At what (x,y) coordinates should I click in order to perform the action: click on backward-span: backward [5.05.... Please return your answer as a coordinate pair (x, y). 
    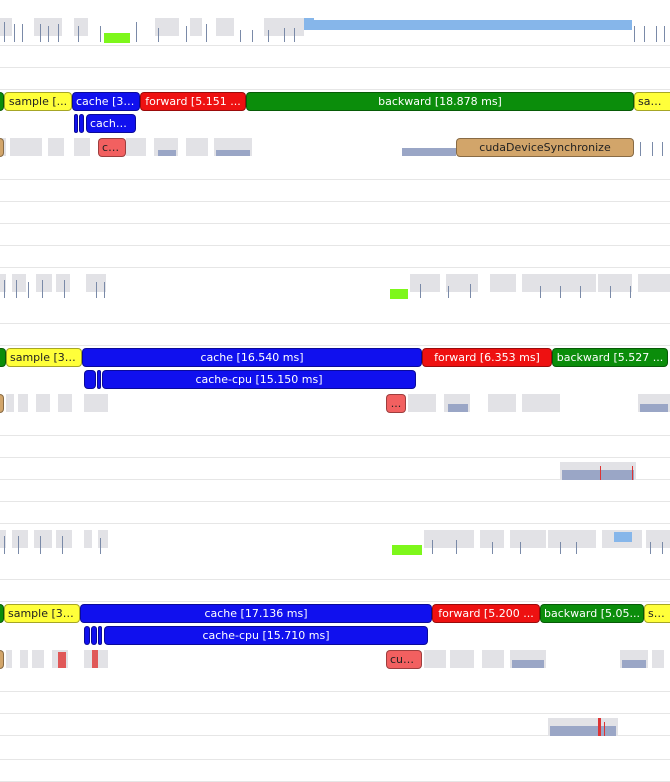
    Looking at the image, I should click on (592, 613).